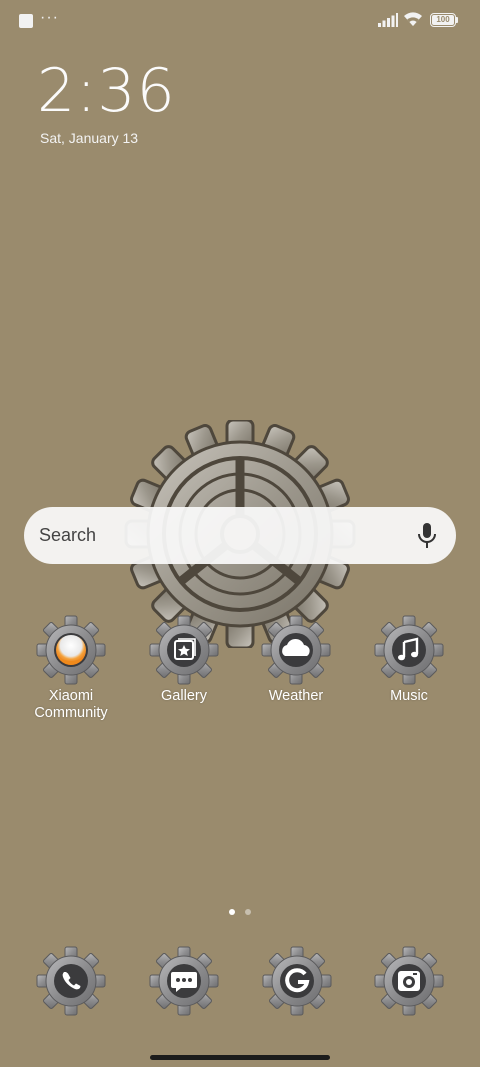 Image resolution: width=480 pixels, height=1067 pixels. I want to click on app-gallery: Gallery, so click(184, 659).